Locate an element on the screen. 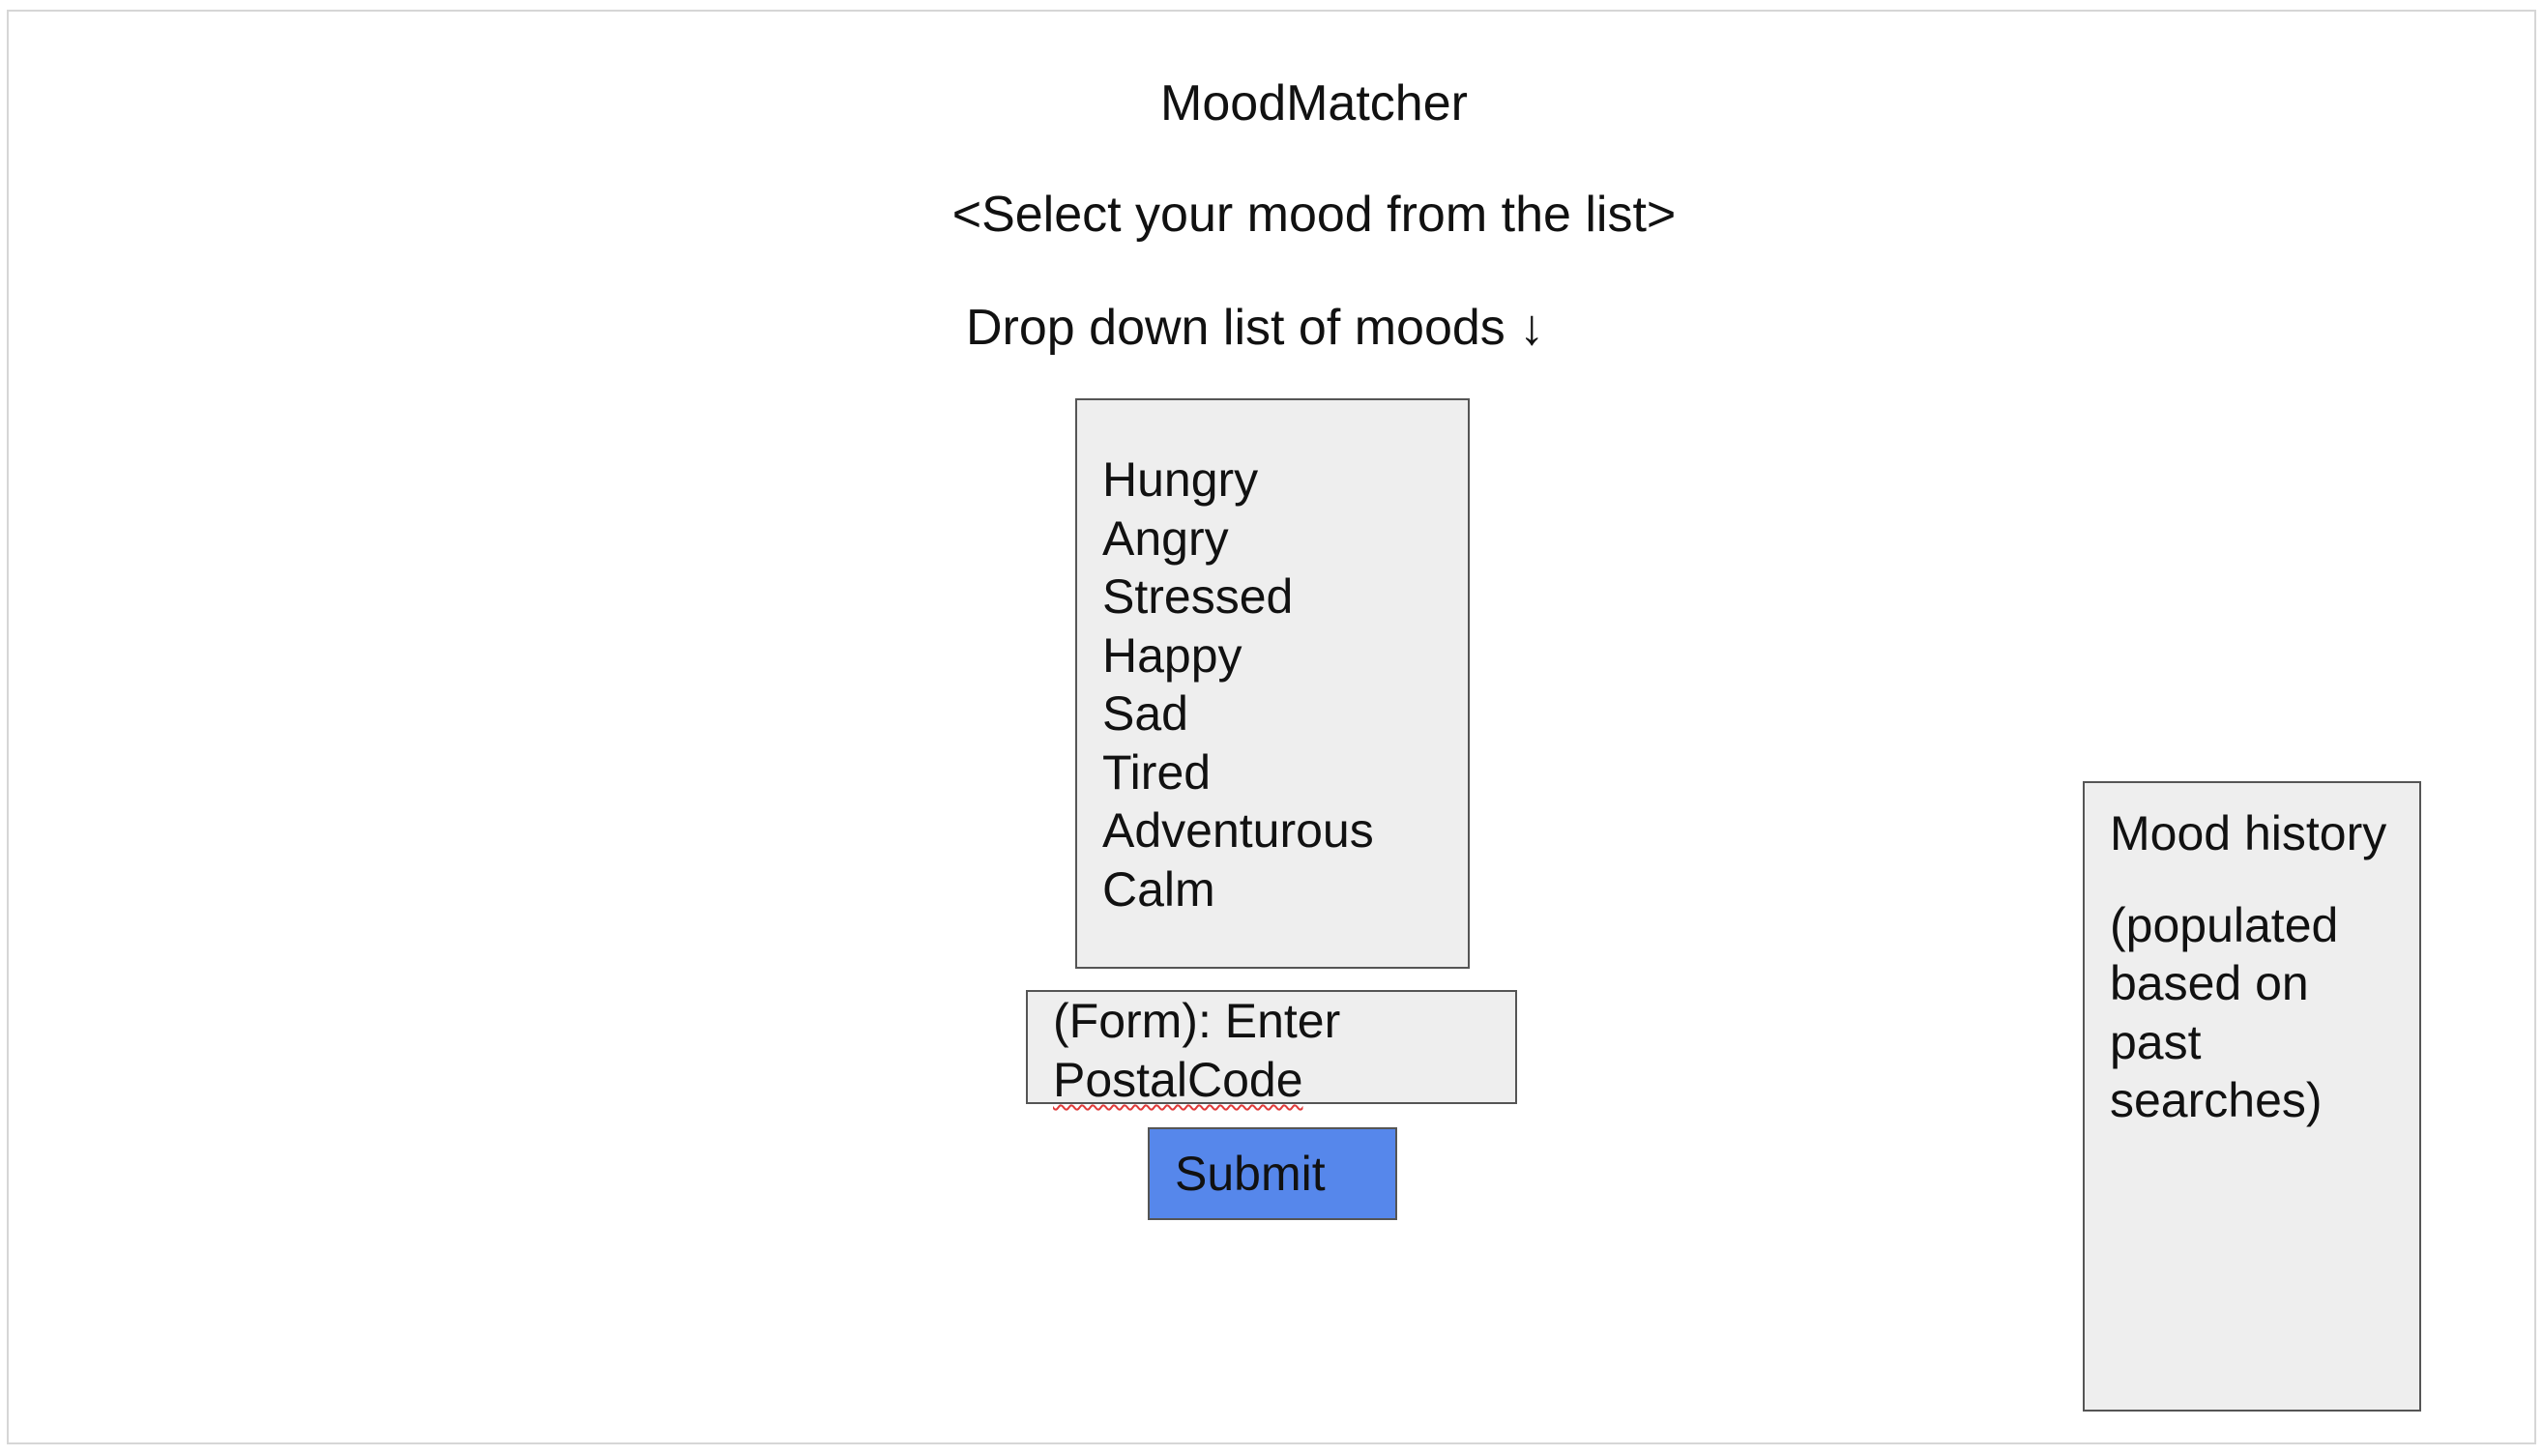 The height and width of the screenshot is (1456, 2543). mood-history-note-line: past is located at coordinates (2156, 1041).